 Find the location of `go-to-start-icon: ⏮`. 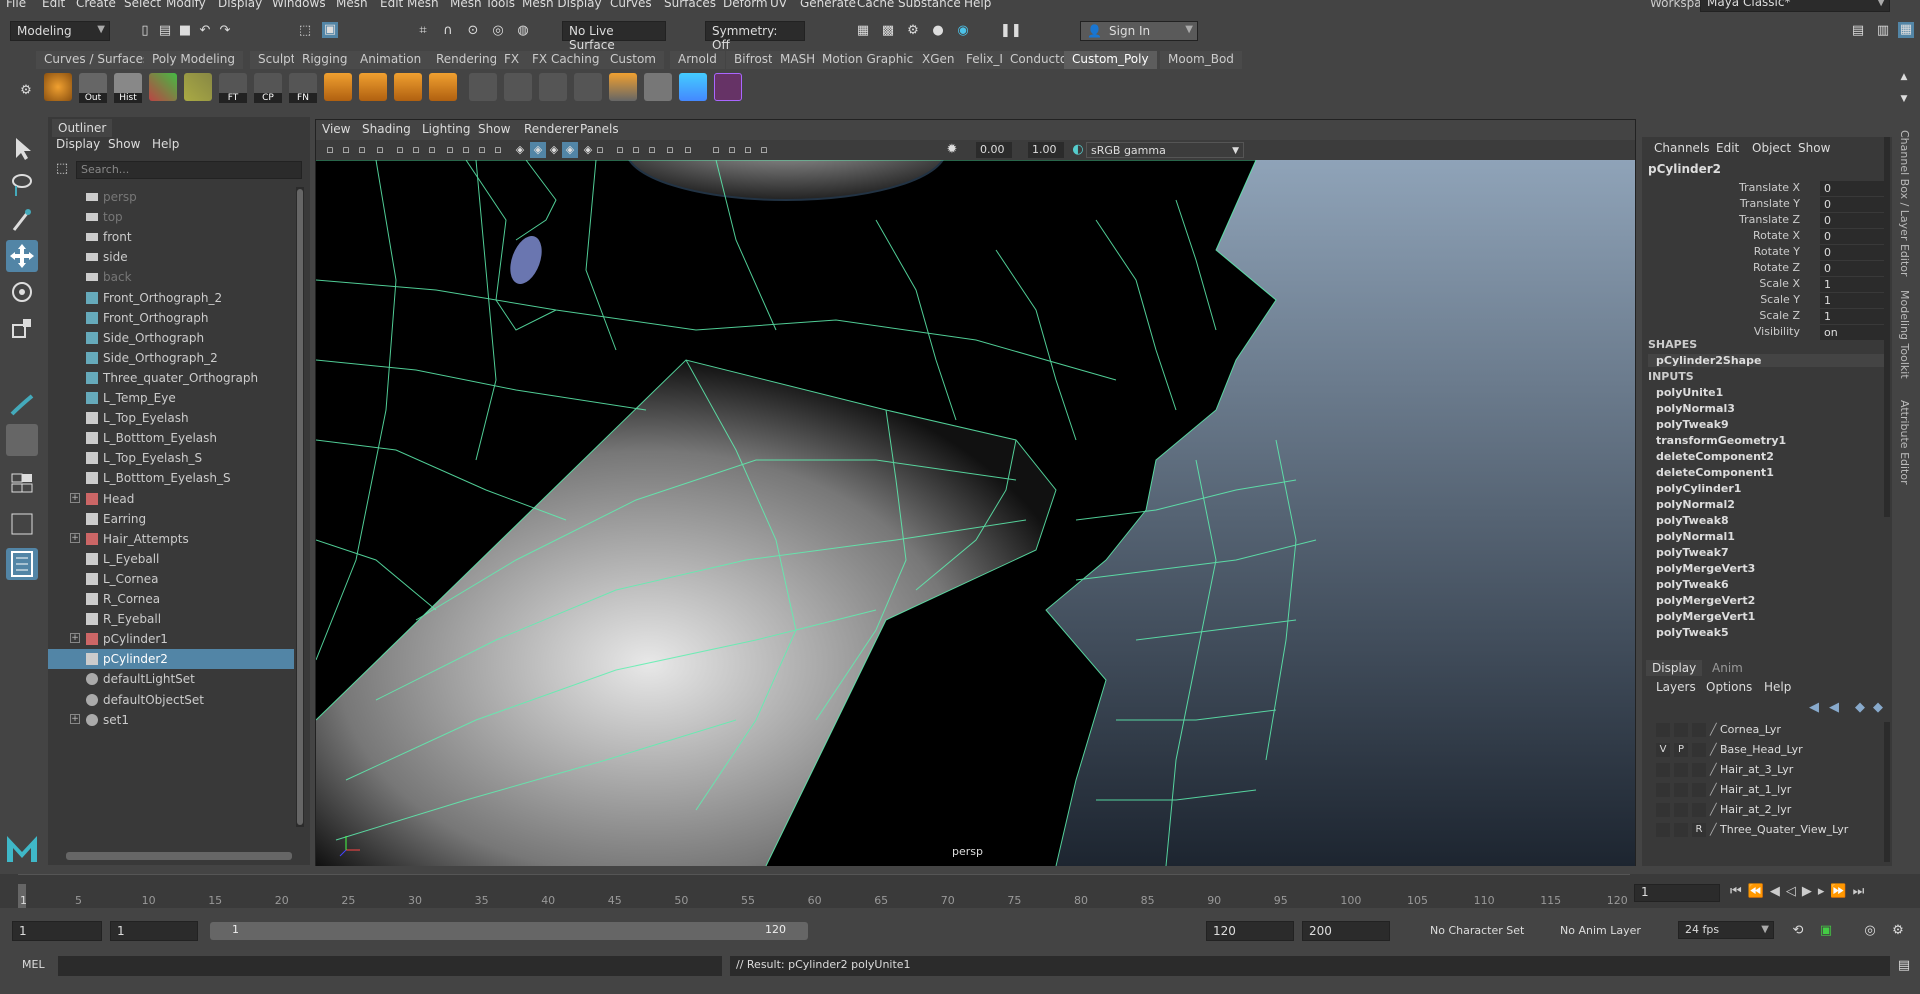

go-to-start-icon: ⏮ is located at coordinates (1739, 891).